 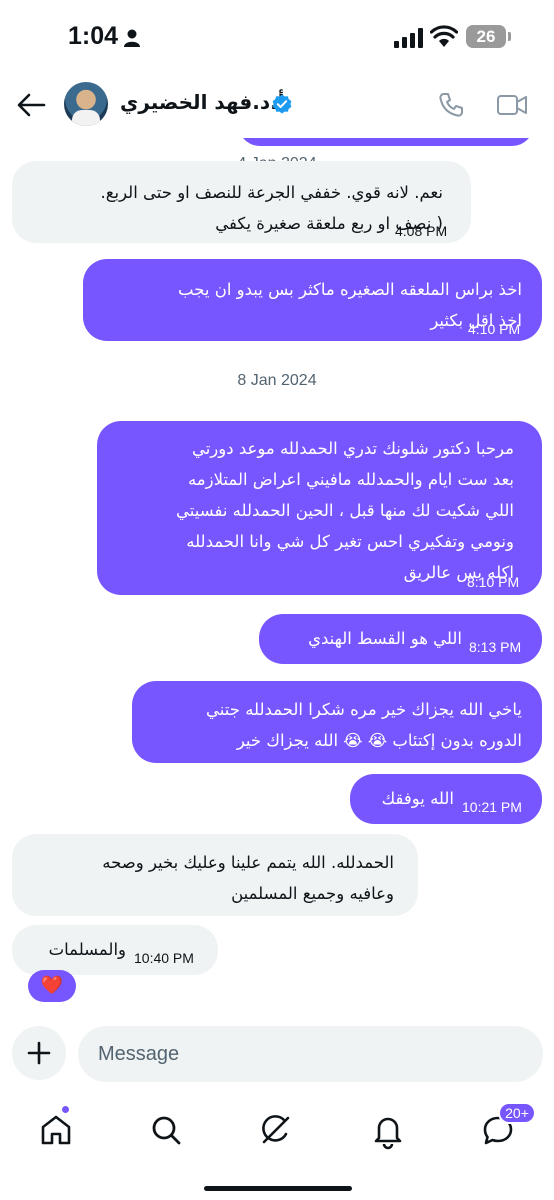 I want to click on plus-icon, so click(x=39, y=1053).